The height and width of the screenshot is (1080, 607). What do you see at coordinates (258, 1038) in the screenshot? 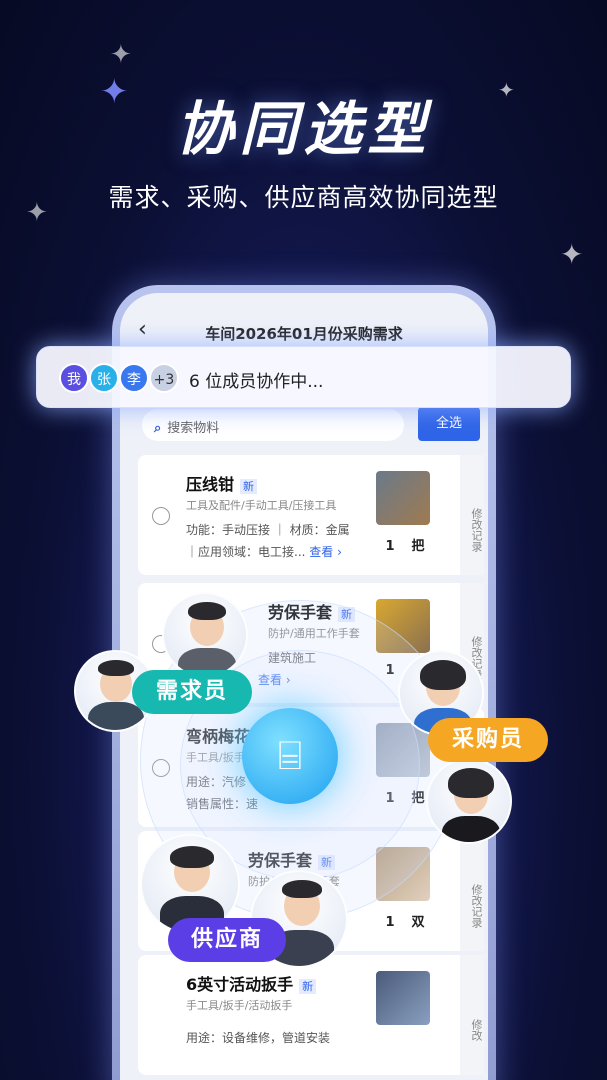
I see `item-attributes: 用途：设备维修，管道安装` at bounding box center [258, 1038].